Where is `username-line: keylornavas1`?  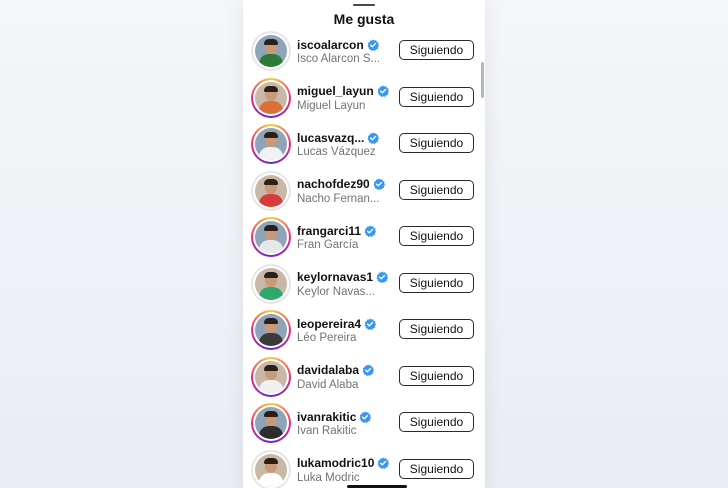
username-line: keylornavas1 is located at coordinates (345, 277).